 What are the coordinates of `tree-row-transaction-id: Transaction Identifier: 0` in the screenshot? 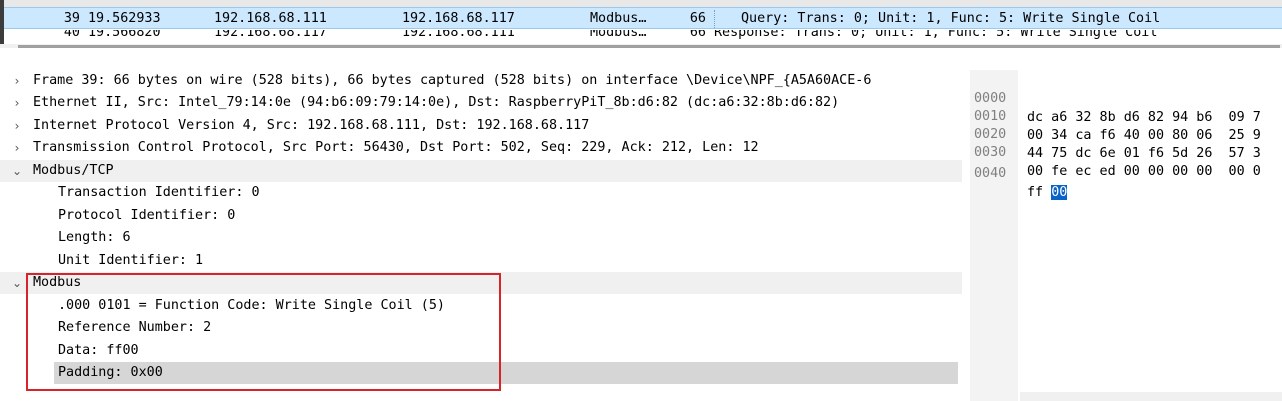 It's located at (481, 193).